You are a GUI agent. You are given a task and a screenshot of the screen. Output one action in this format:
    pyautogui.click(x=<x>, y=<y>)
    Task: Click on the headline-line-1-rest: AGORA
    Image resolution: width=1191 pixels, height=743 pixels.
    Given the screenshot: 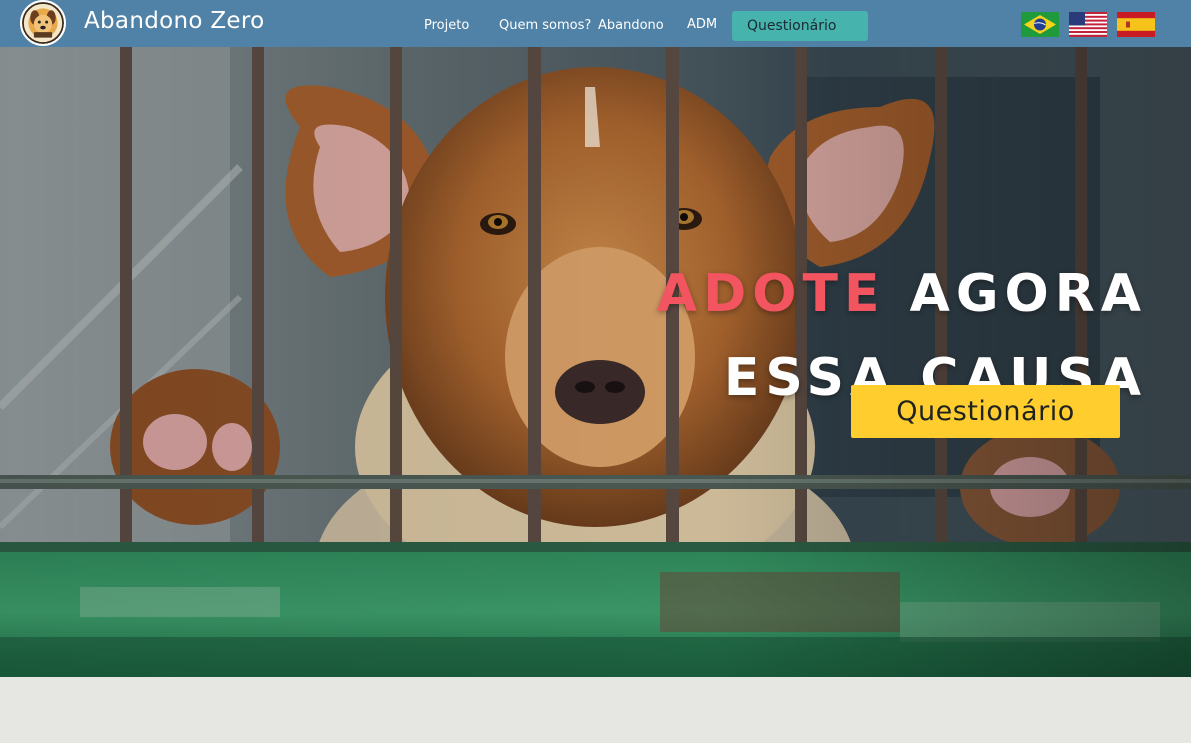 What is the action you would take?
    pyautogui.click(x=1016, y=294)
    